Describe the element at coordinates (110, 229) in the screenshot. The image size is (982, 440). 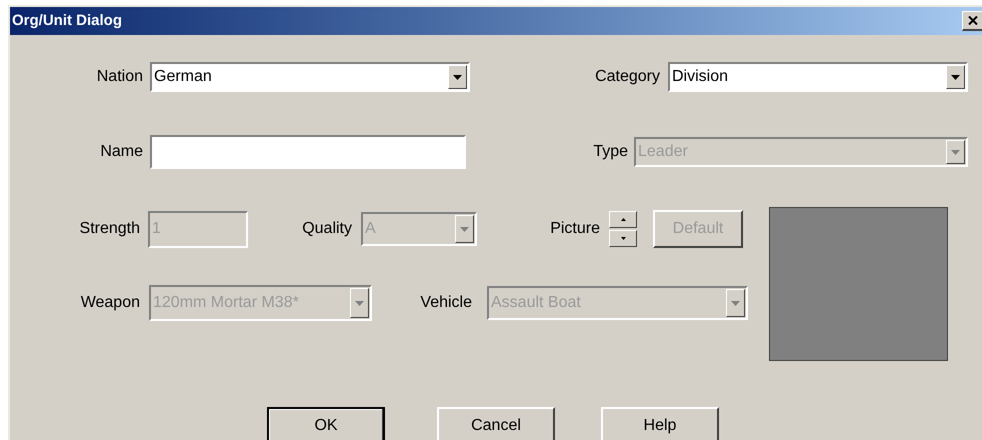
I see `field-label: Strength` at that location.